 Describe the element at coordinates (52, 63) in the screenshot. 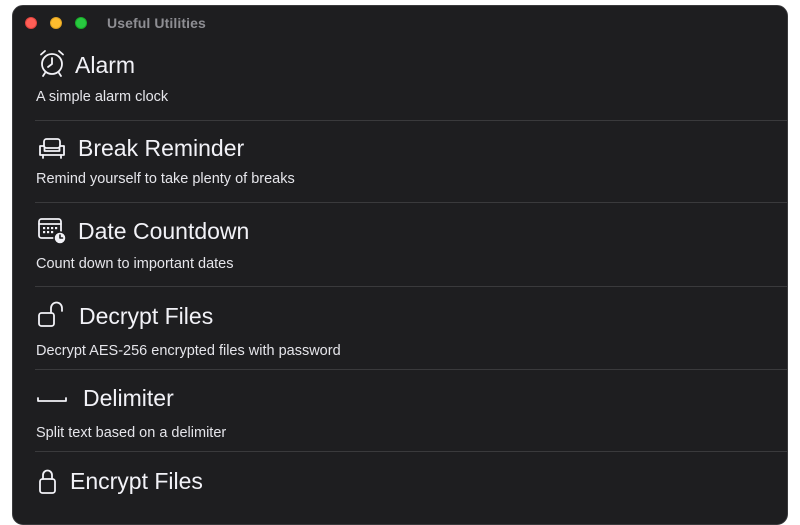

I see `alarm-clock-icon` at that location.